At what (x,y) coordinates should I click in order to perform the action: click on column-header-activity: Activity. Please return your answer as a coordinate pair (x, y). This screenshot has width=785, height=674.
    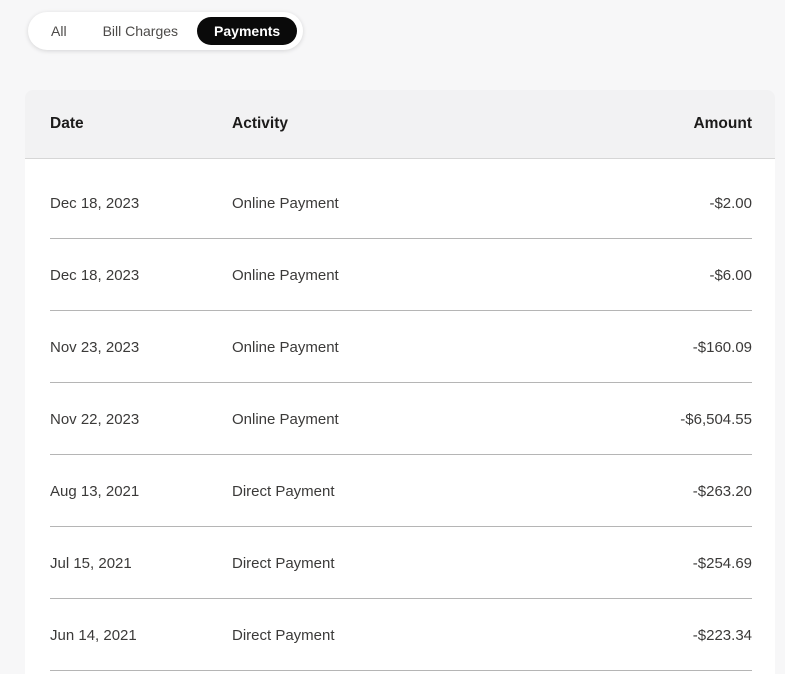
    Looking at the image, I should click on (260, 123).